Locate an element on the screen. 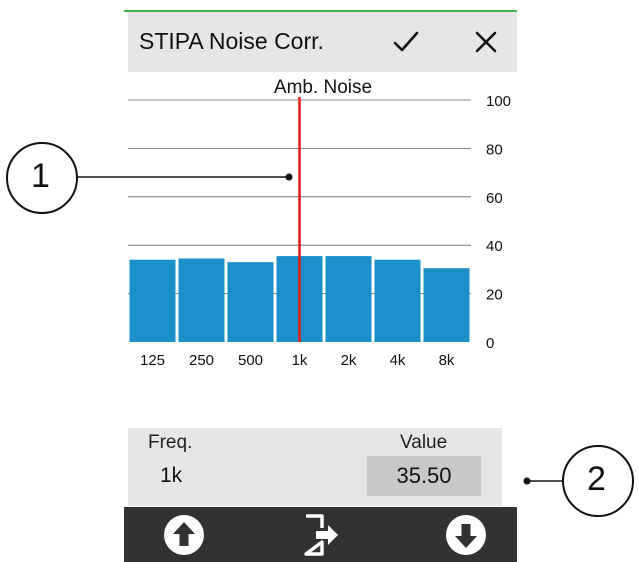 The width and height of the screenshot is (638, 562). callout-1-number: 1 is located at coordinates (40, 176).